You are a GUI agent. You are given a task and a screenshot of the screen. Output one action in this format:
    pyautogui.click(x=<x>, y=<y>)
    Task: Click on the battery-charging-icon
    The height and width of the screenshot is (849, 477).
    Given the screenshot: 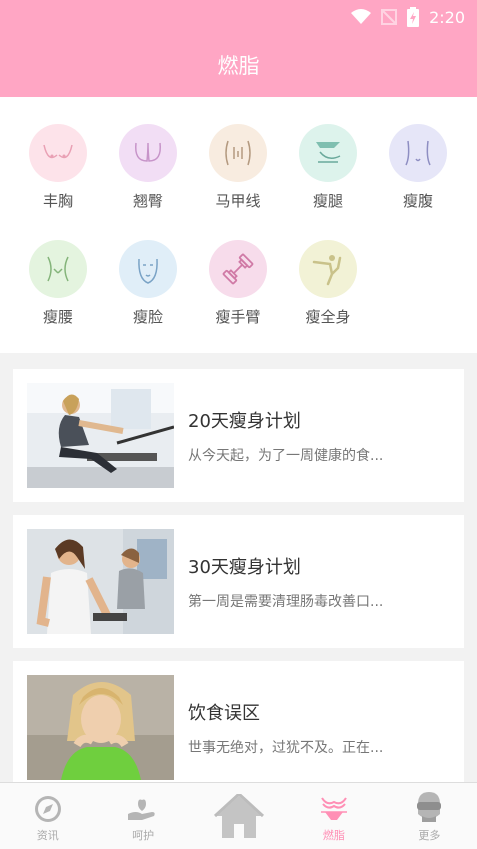 What is the action you would take?
    pyautogui.click(x=413, y=17)
    